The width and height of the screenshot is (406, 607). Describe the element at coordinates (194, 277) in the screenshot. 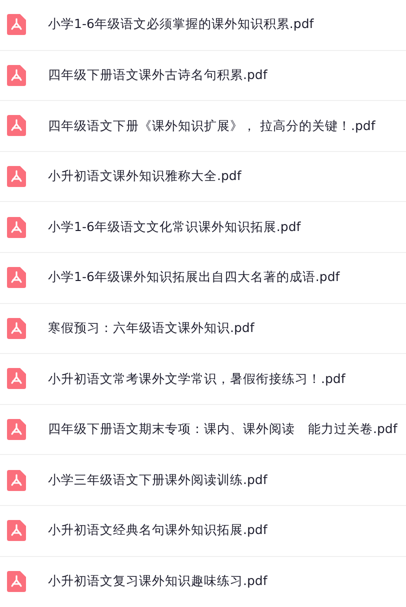

I see `file-name: 小学1-6年级课外知识拓展出自四大名著的成语.pdf` at that location.